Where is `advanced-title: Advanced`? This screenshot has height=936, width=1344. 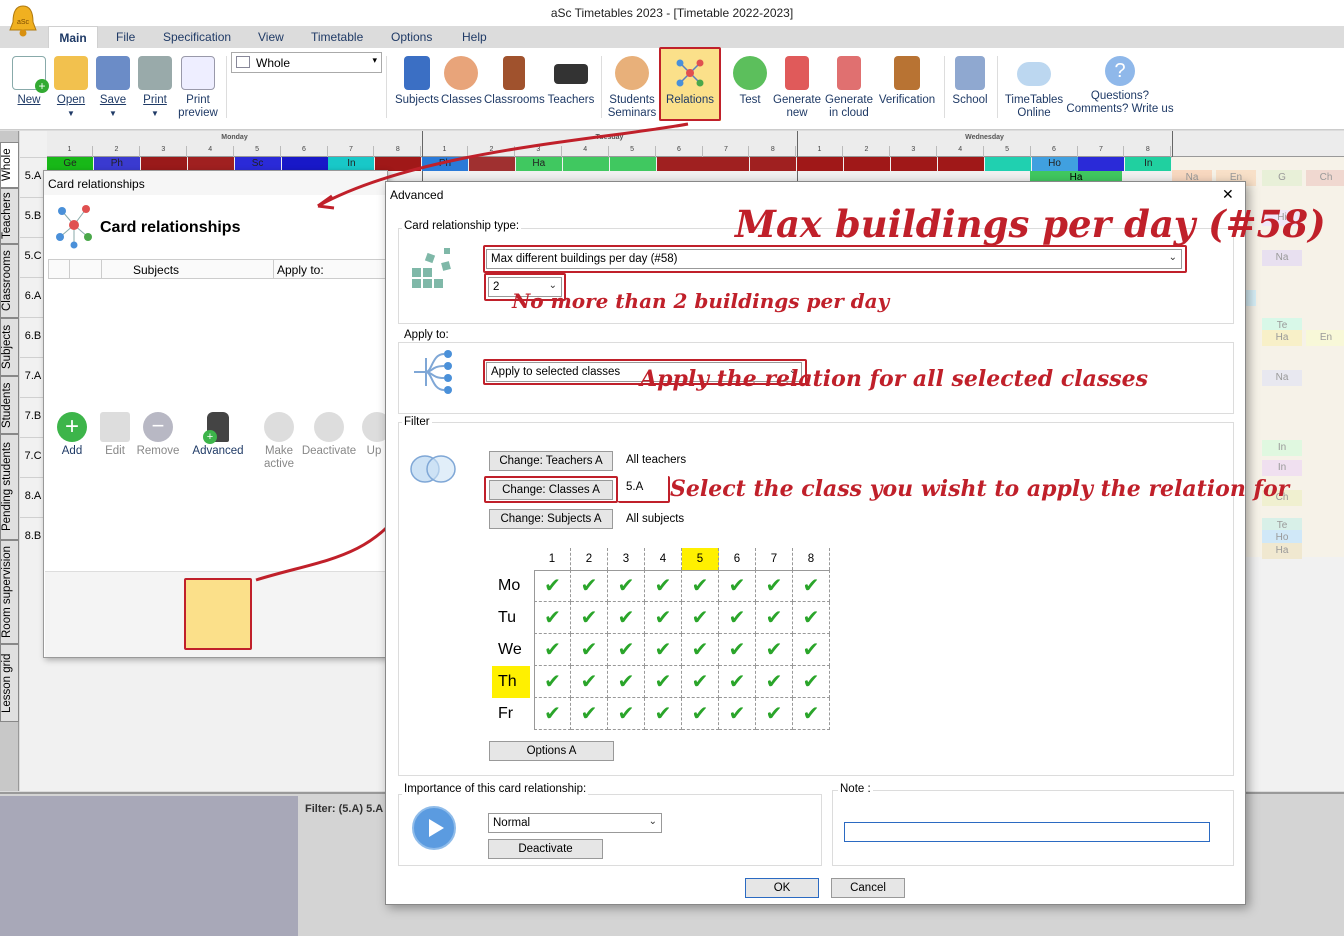 advanced-title: Advanced is located at coordinates (417, 195).